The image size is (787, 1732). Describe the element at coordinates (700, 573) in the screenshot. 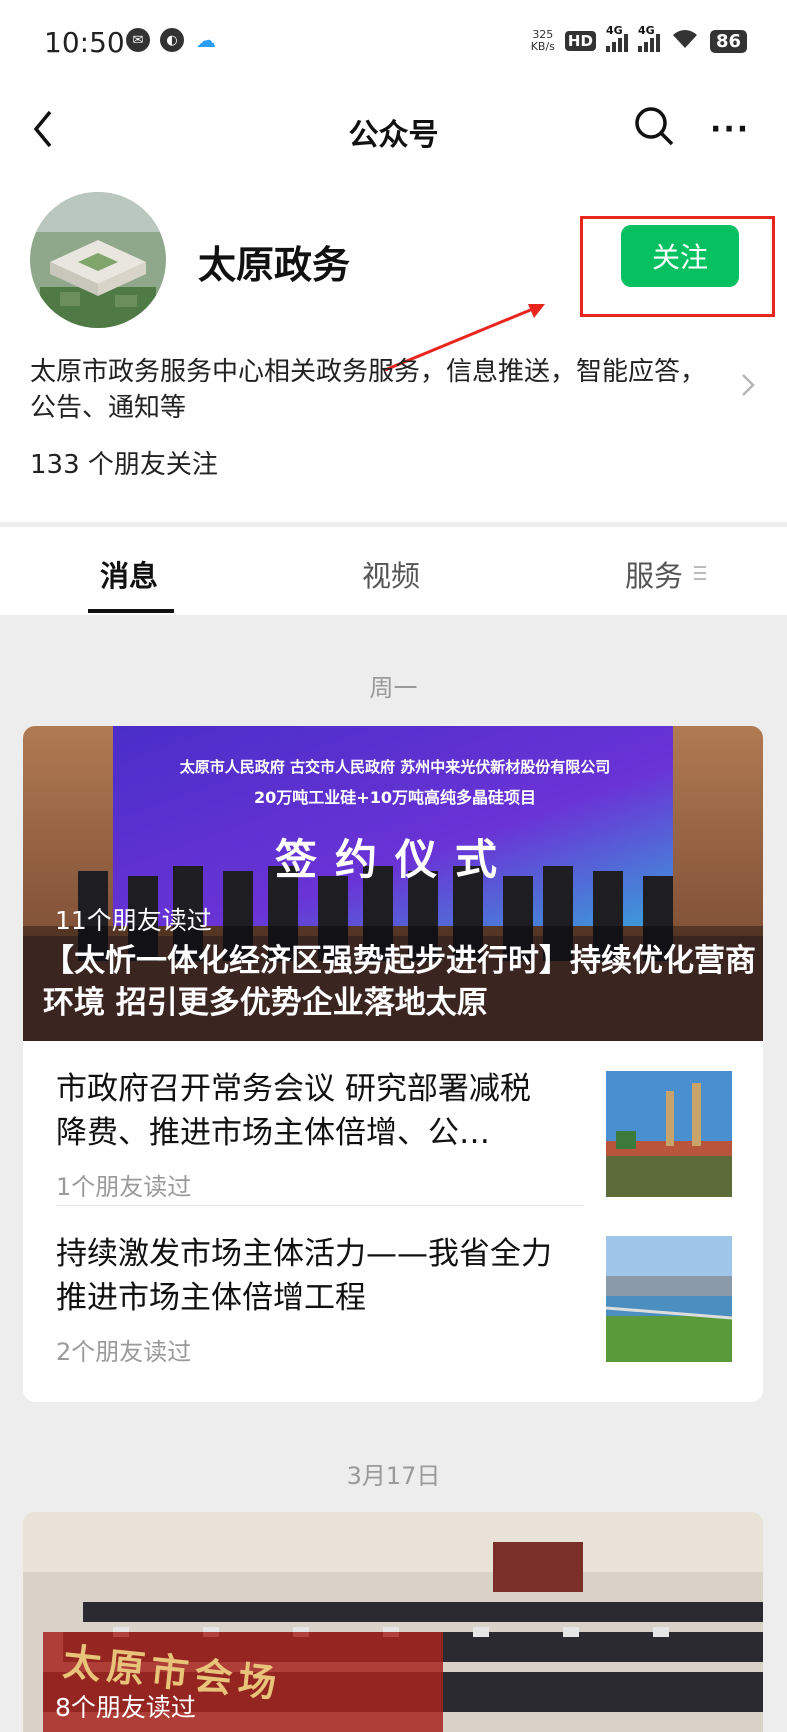

I see `menu-lines-icon` at that location.